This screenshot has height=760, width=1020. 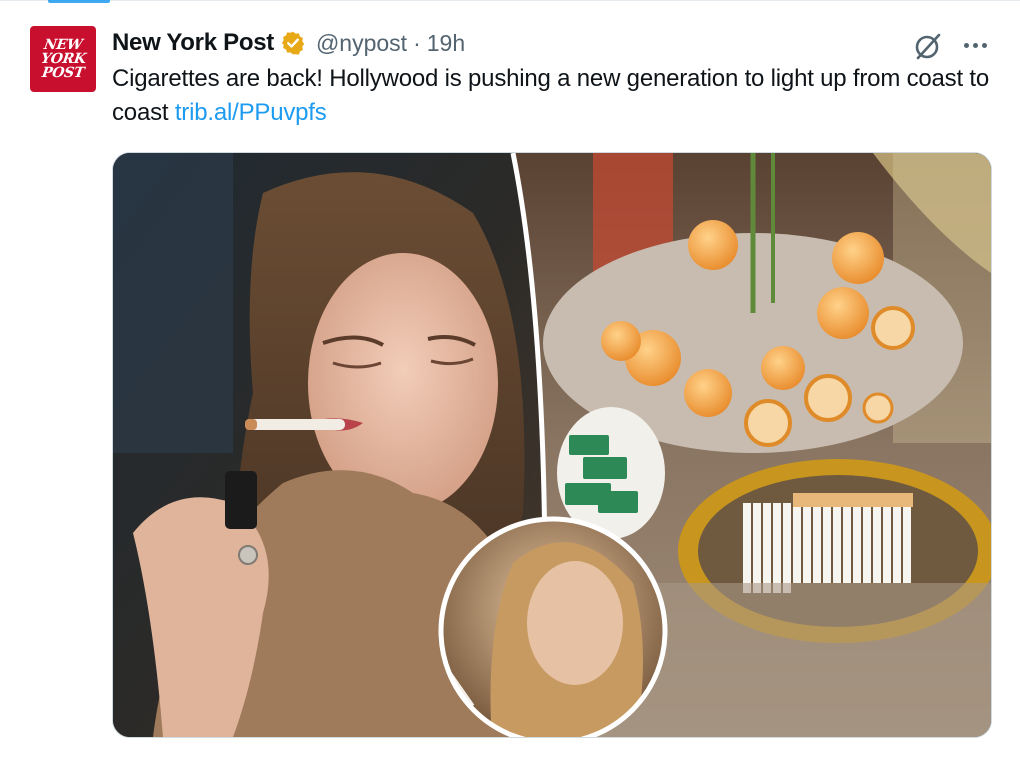 What do you see at coordinates (63, 73) in the screenshot?
I see `avatar-logo-line-3: POST` at bounding box center [63, 73].